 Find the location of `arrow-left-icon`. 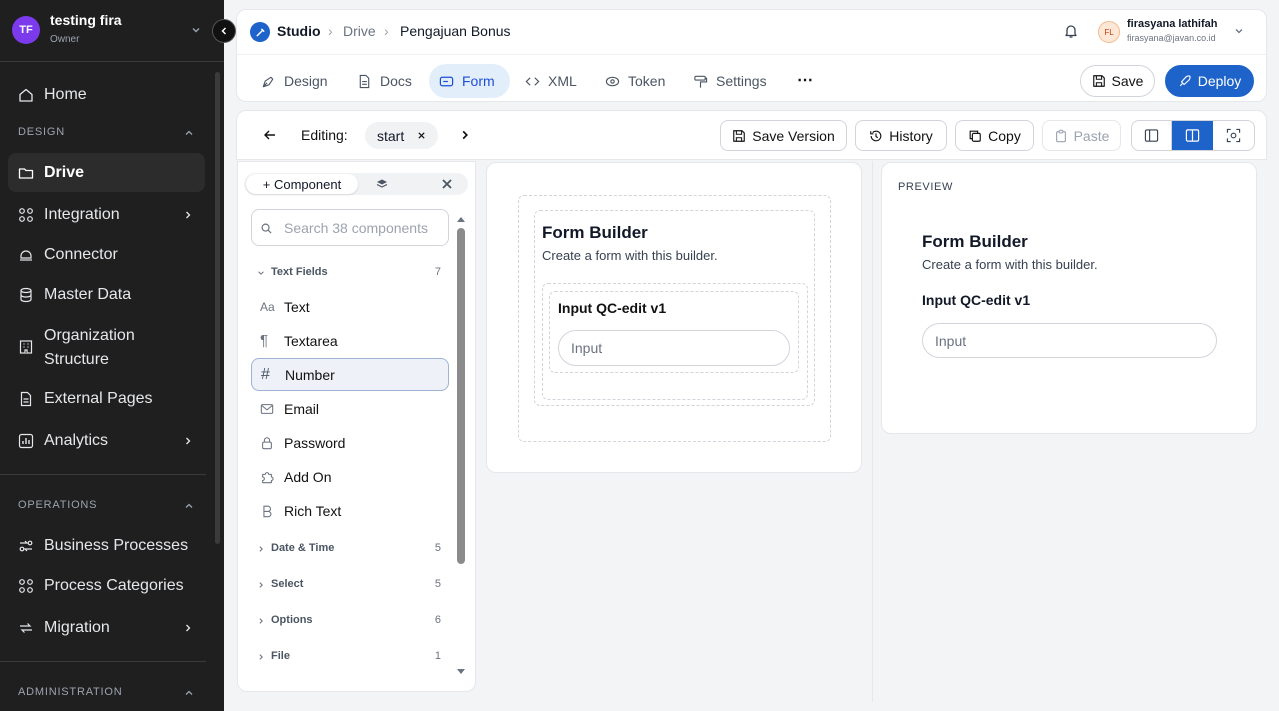

arrow-left-icon is located at coordinates (270, 135).